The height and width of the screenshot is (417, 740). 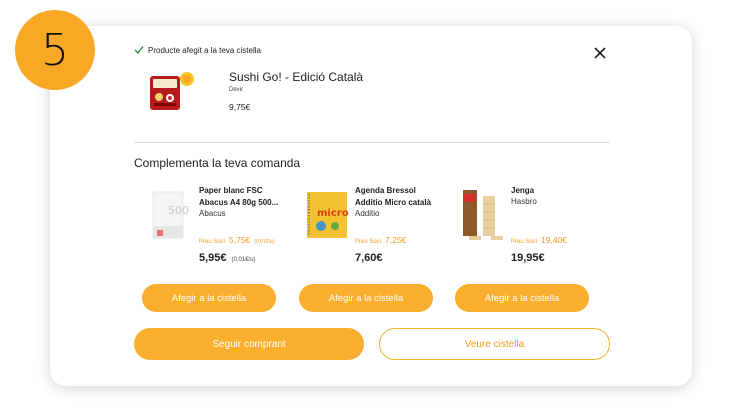 I want to click on divider, so click(x=372, y=142).